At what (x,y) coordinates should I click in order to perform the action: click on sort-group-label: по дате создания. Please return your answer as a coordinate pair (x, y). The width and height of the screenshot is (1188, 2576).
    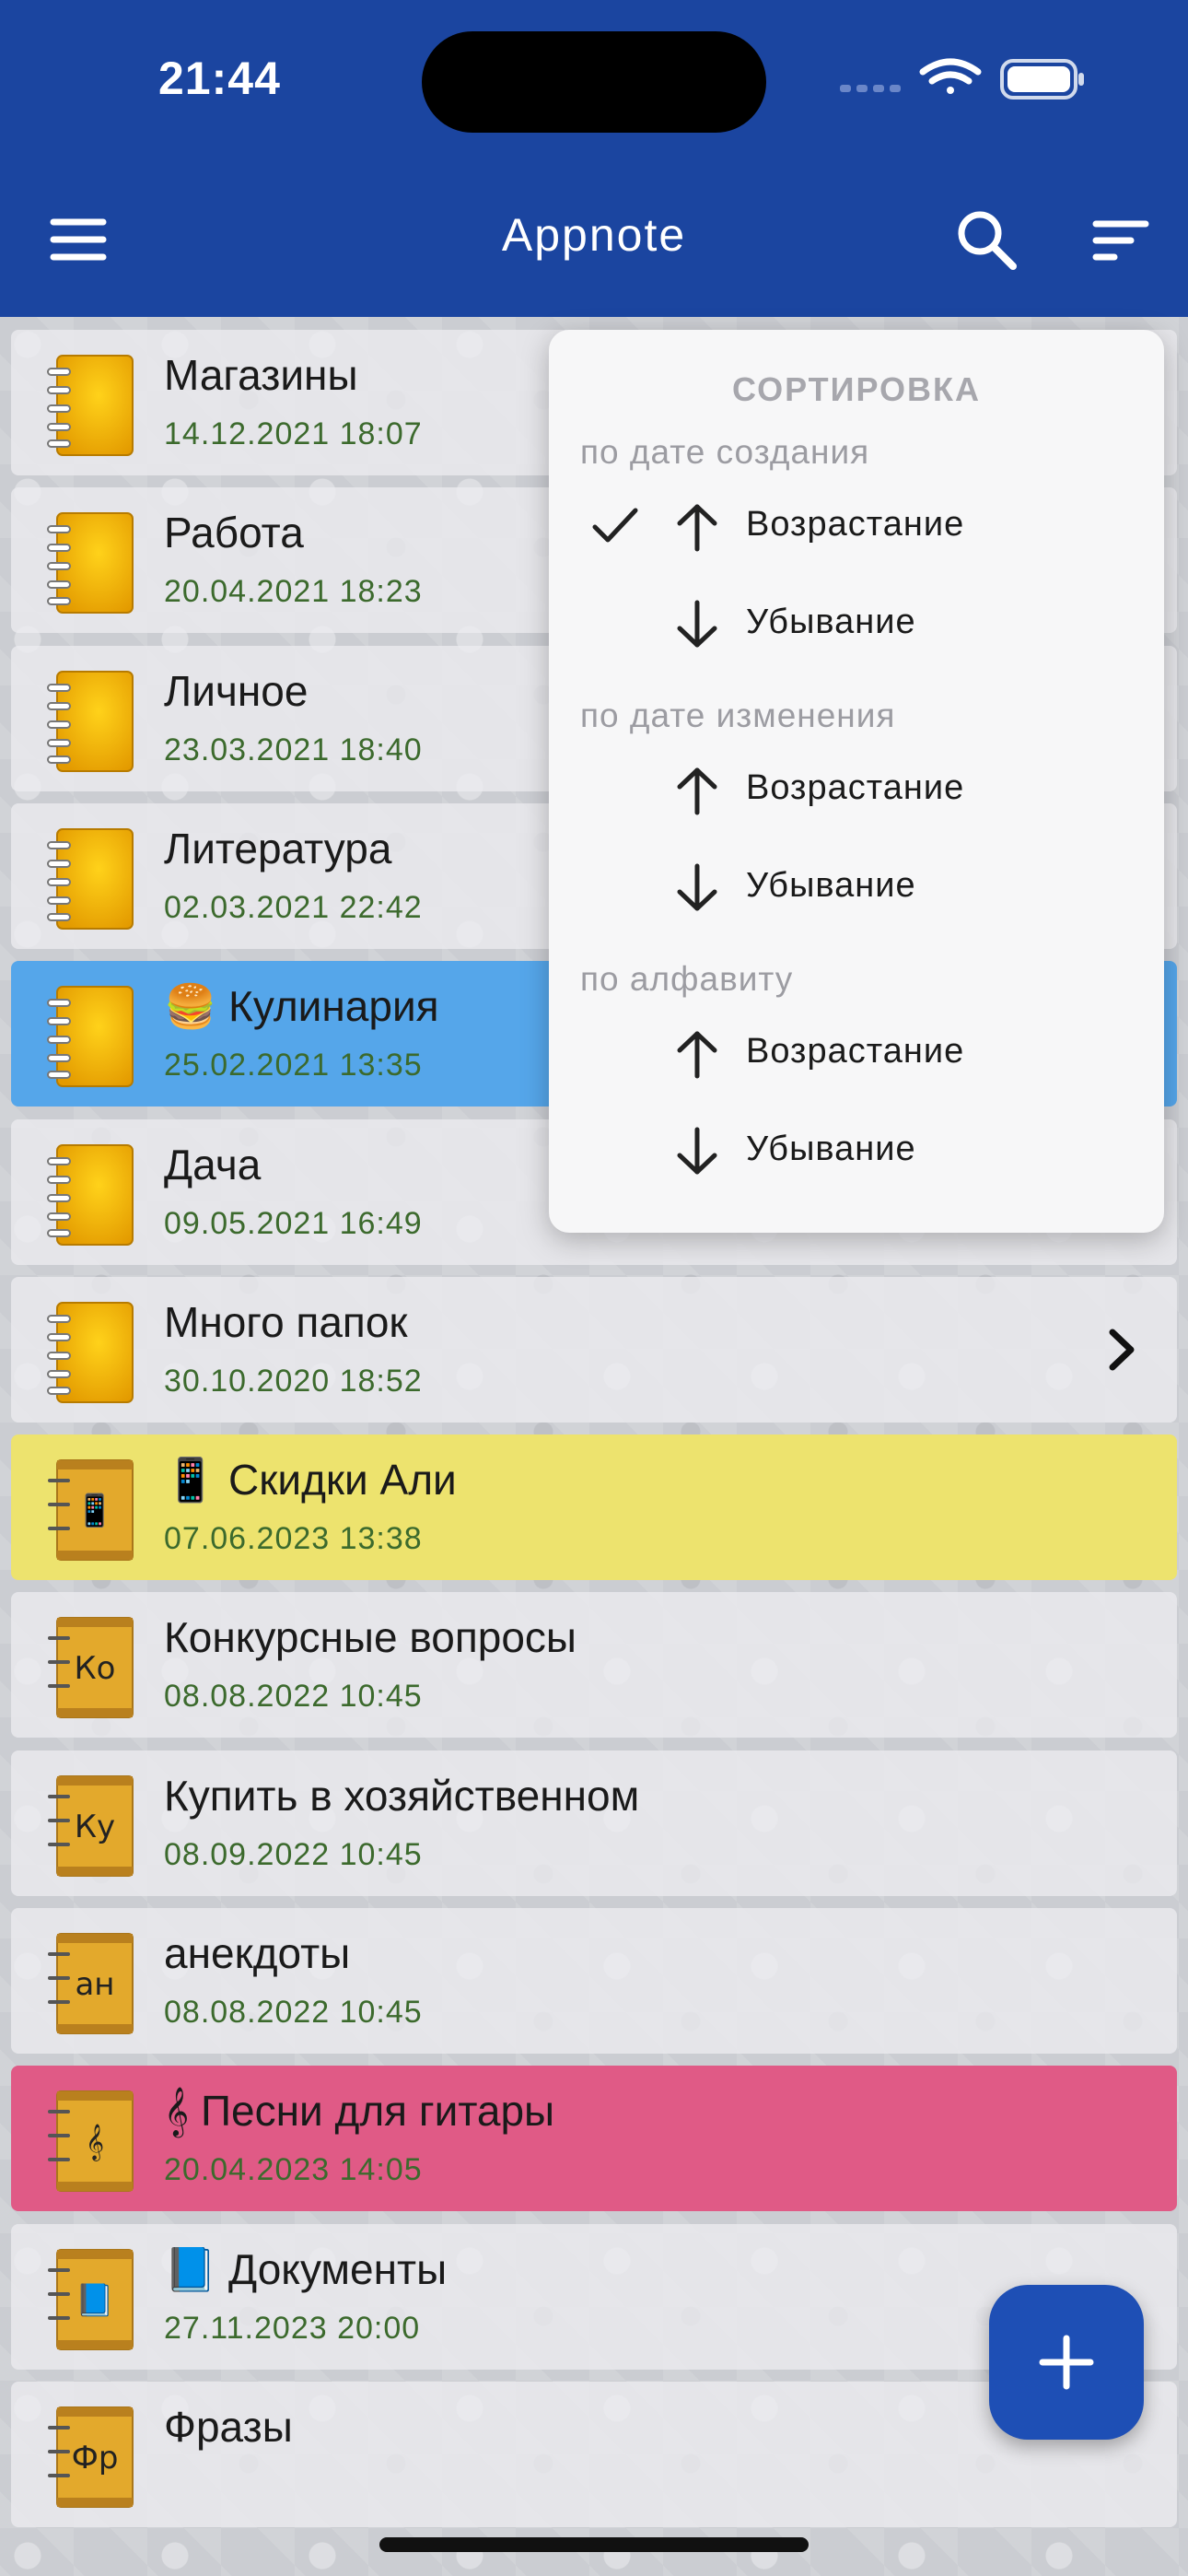
    Looking at the image, I should click on (725, 452).